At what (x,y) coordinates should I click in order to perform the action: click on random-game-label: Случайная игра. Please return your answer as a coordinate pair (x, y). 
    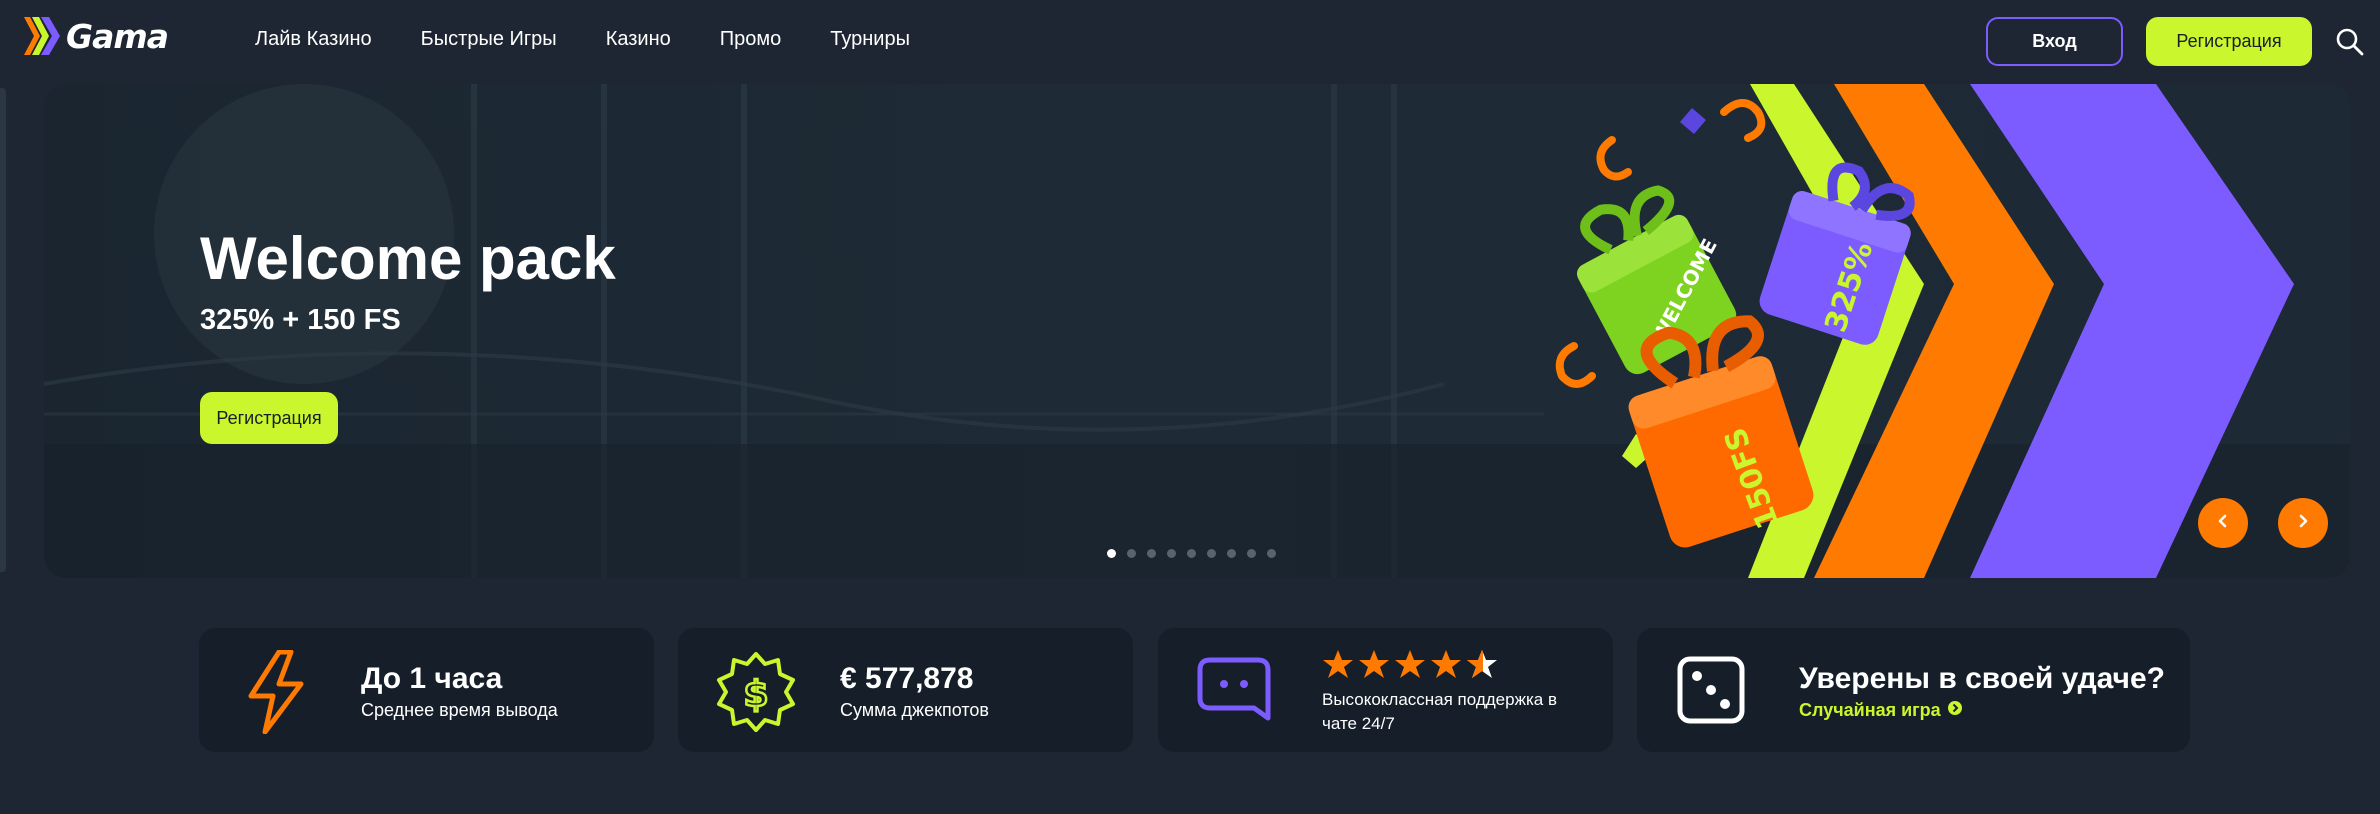
    Looking at the image, I should click on (1870, 710).